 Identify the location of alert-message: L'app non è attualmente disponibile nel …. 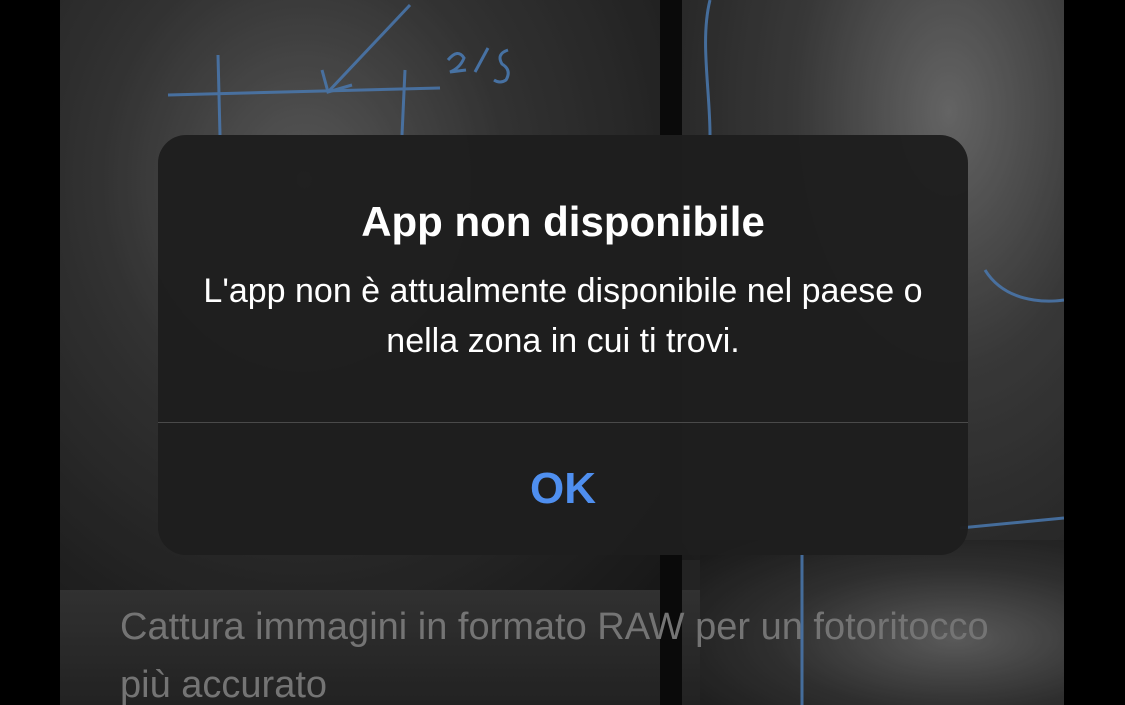
(563, 316).